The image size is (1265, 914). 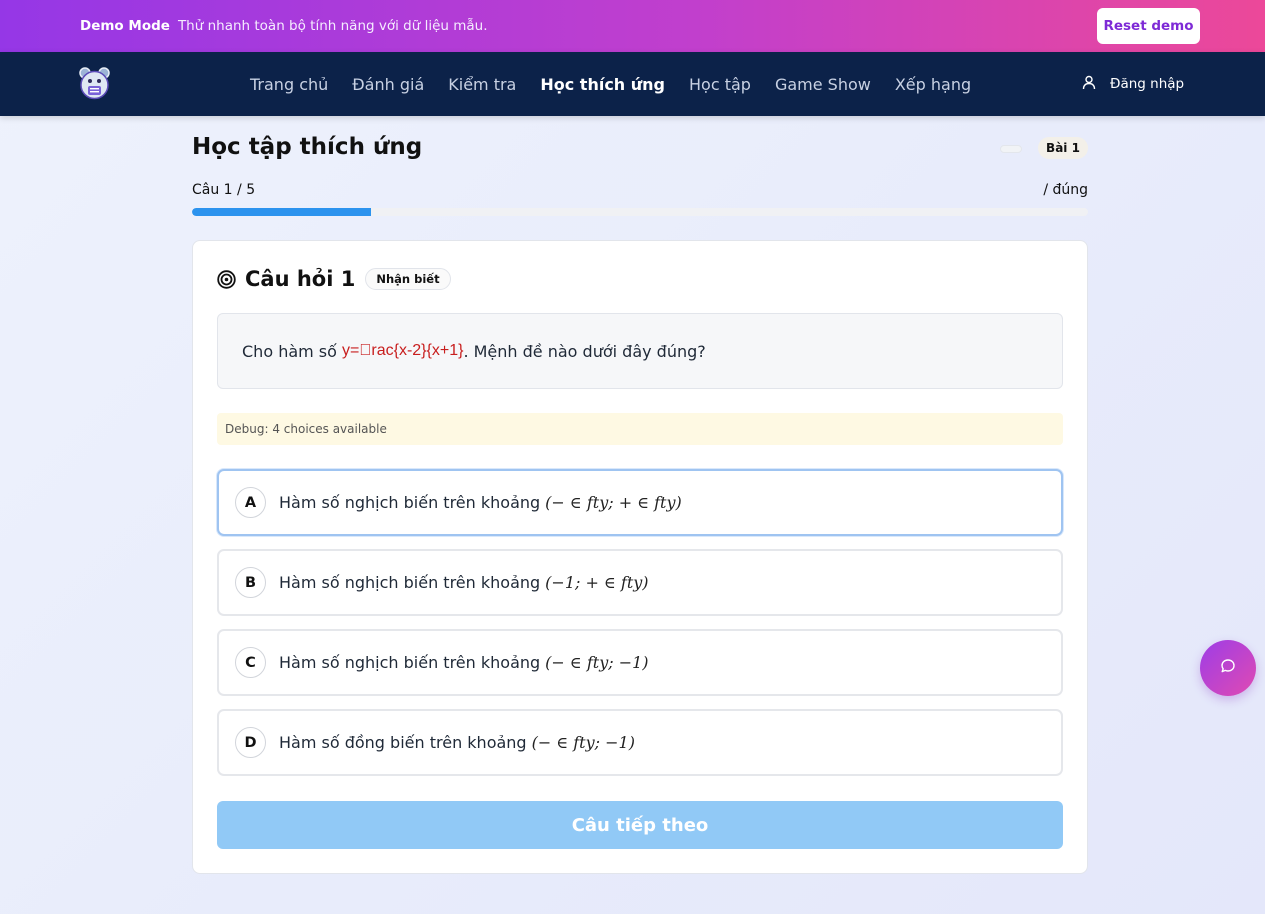 What do you see at coordinates (933, 84) in the screenshot?
I see `nav-item-leaderboard: Xếp hạng` at bounding box center [933, 84].